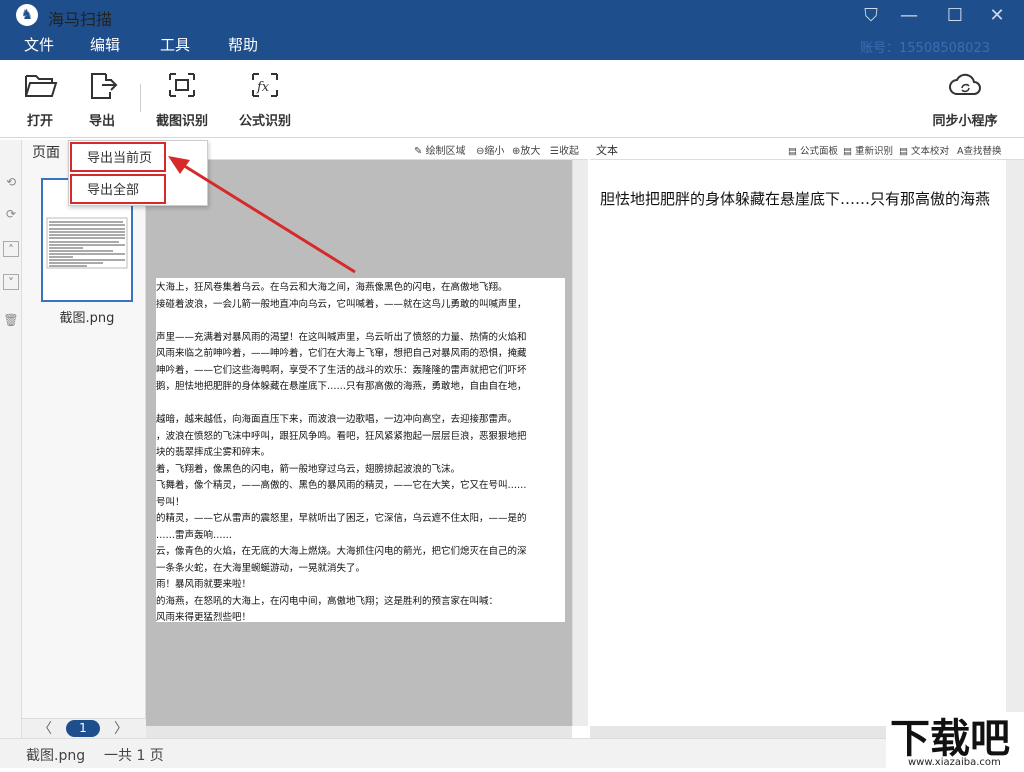 This screenshot has height=772, width=1024. Describe the element at coordinates (11, 249) in the screenshot. I see `move-up-icon: ˄` at that location.